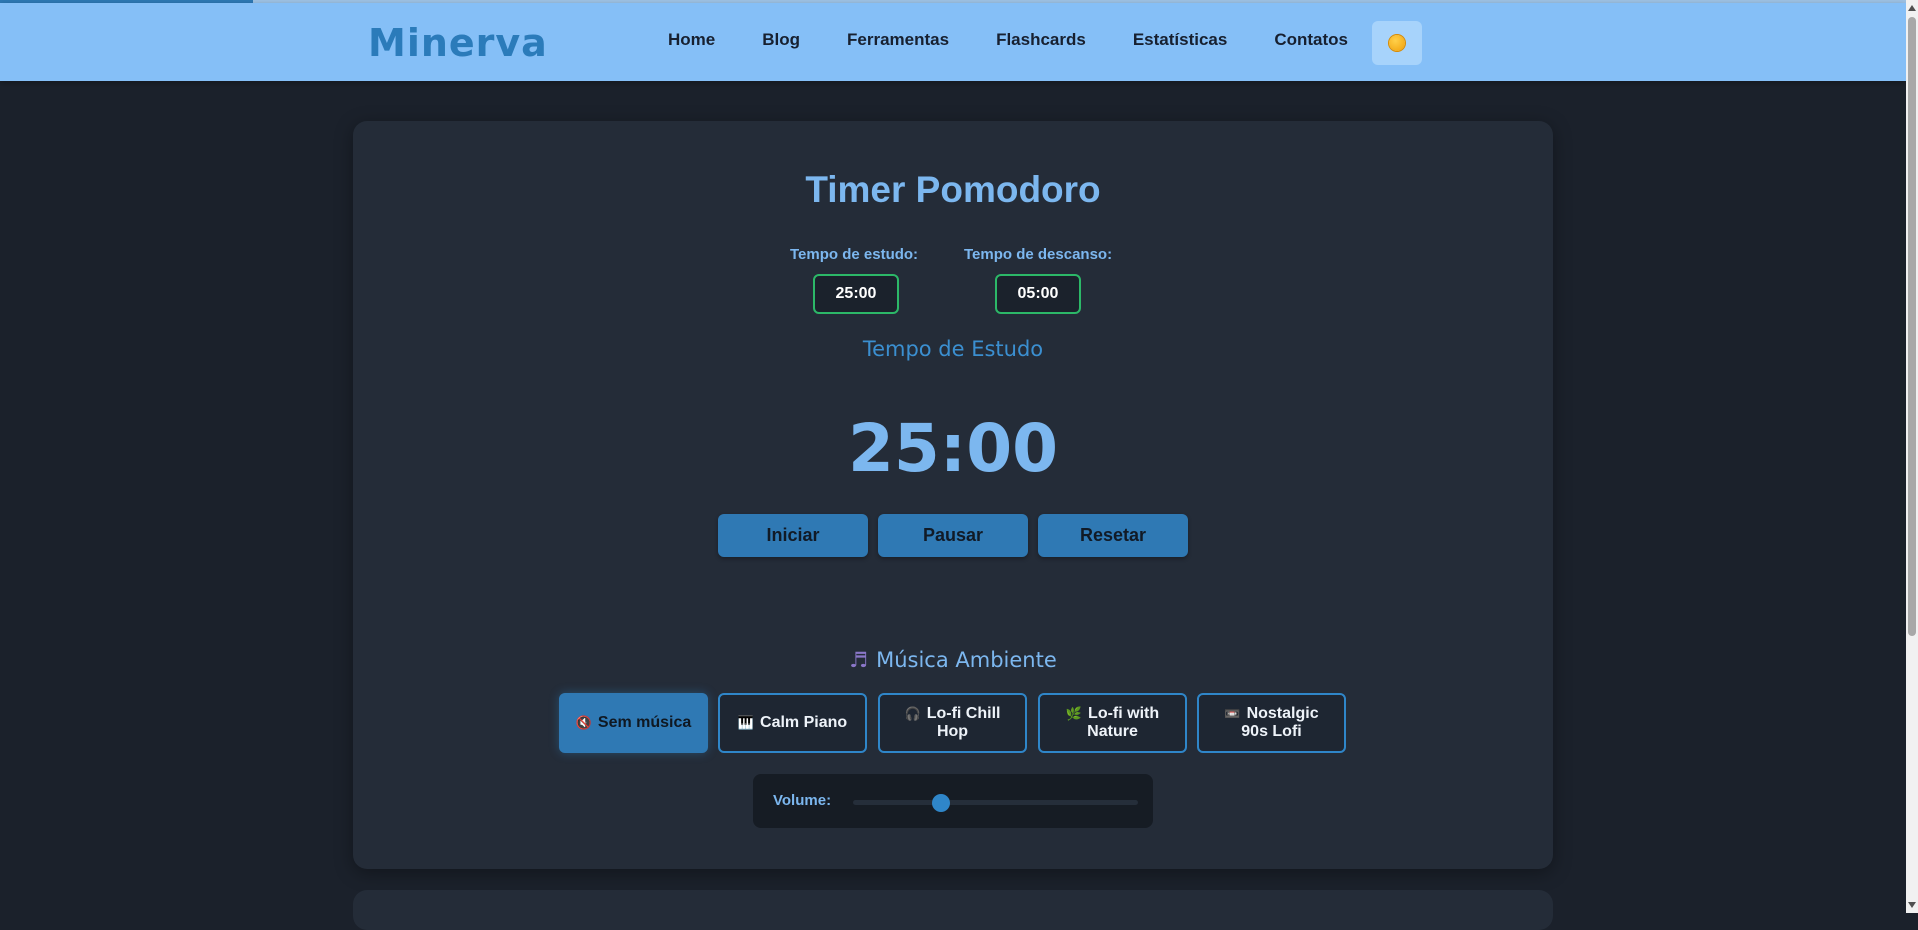 Image resolution: width=1918 pixels, height=930 pixels. I want to click on music-section-title: ♬ Música Ambiente, so click(953, 660).